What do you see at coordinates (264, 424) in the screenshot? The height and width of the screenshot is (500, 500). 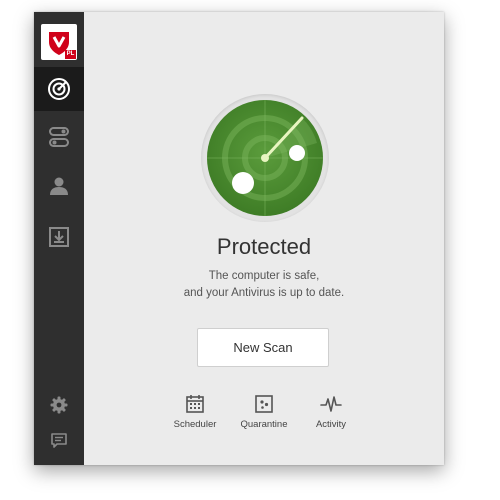 I see `quarantine-label: Quarantine` at bounding box center [264, 424].